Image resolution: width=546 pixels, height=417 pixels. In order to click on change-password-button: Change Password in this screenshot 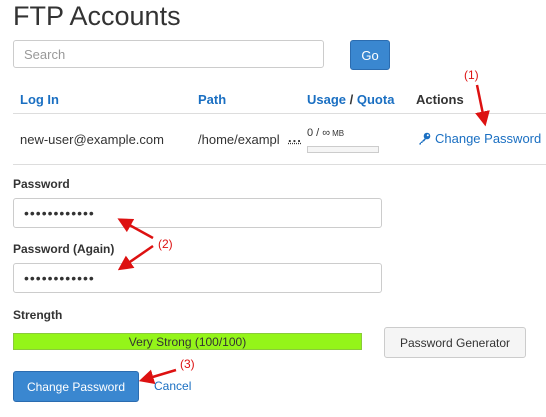, I will do `click(76, 386)`.